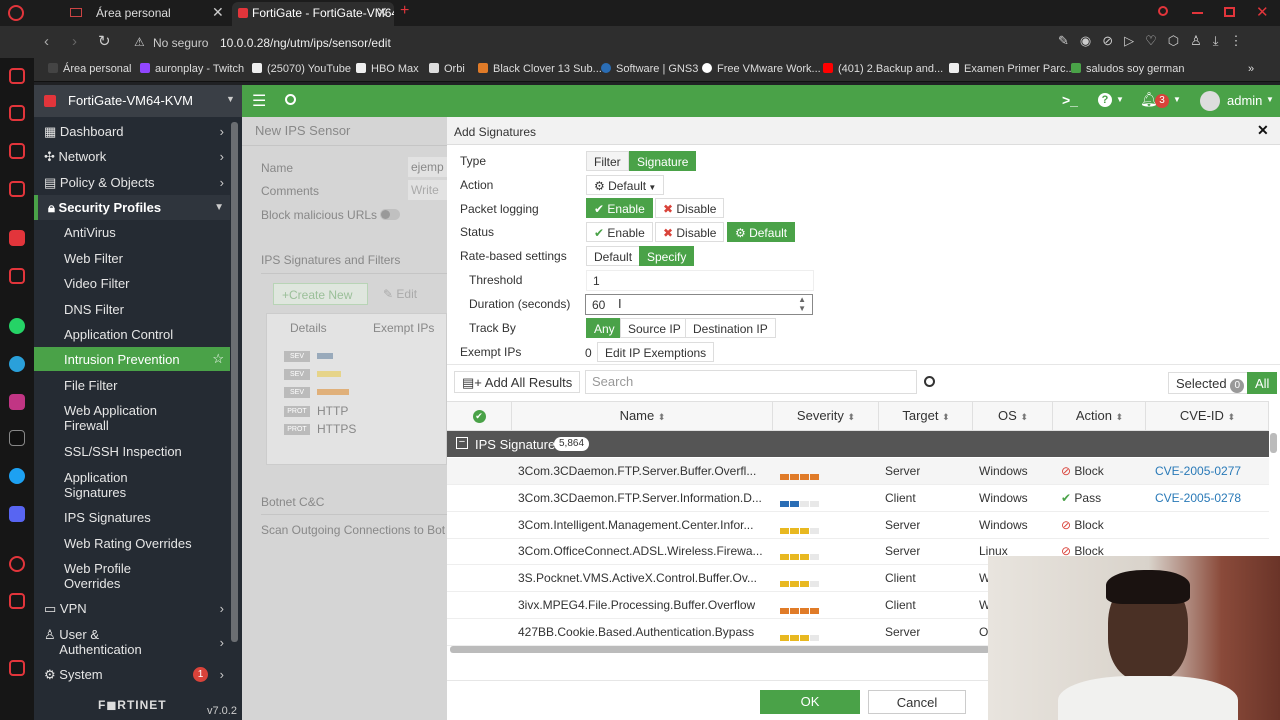  I want to click on sidebar-item-security-profiles: 🔒︎ Security Profiles ▼, so click(132, 207).